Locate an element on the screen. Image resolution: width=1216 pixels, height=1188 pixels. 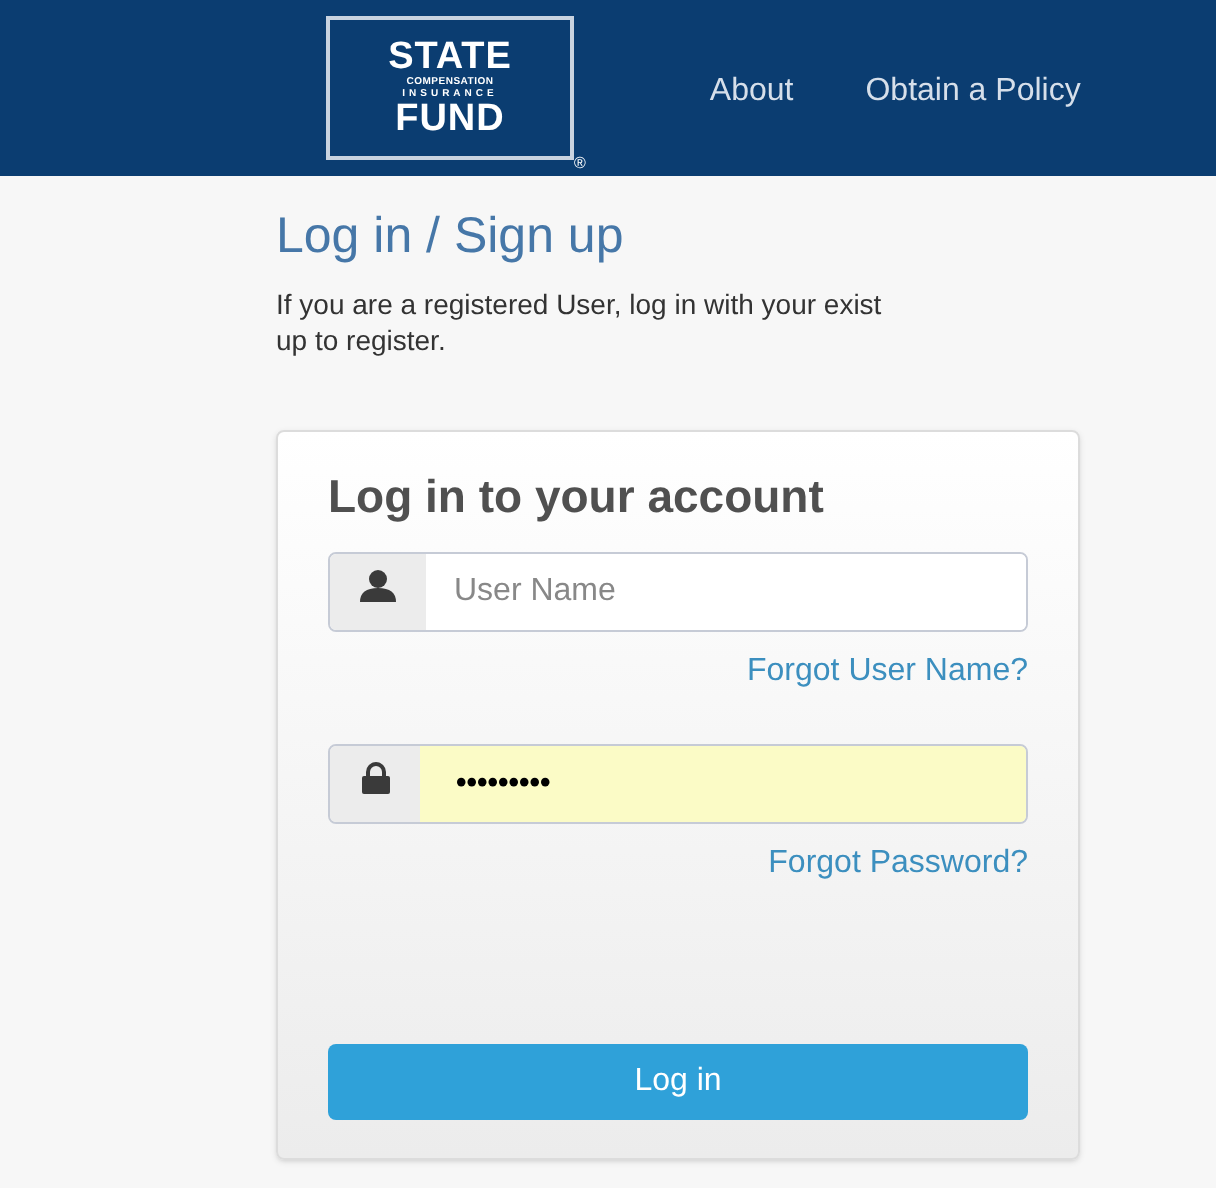
registered-mark: ® is located at coordinates (580, 164).